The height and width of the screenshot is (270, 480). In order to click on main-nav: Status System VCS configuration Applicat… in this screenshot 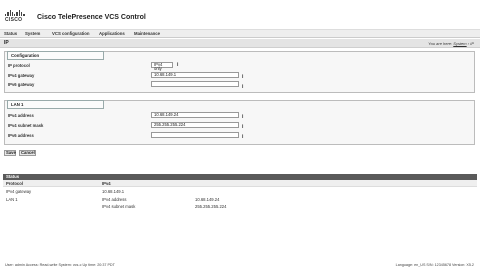, I will do `click(240, 33)`.